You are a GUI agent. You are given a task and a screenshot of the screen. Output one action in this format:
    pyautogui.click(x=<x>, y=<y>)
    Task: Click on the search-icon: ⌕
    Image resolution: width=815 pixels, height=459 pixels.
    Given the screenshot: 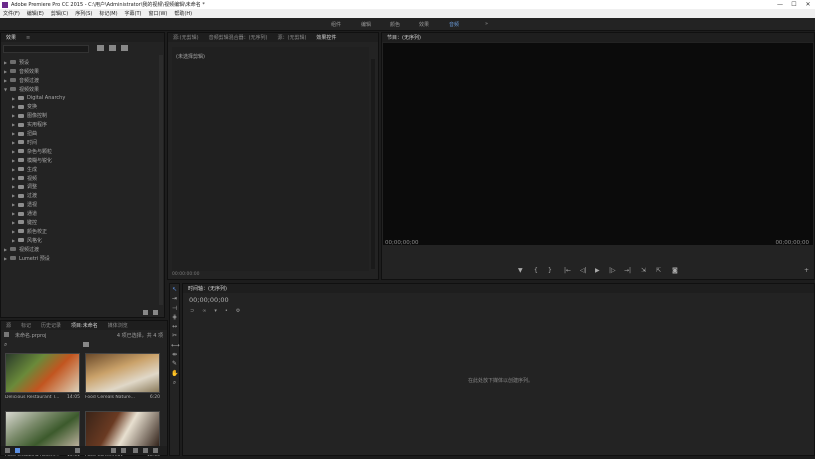 What is the action you would take?
    pyautogui.click(x=5, y=345)
    